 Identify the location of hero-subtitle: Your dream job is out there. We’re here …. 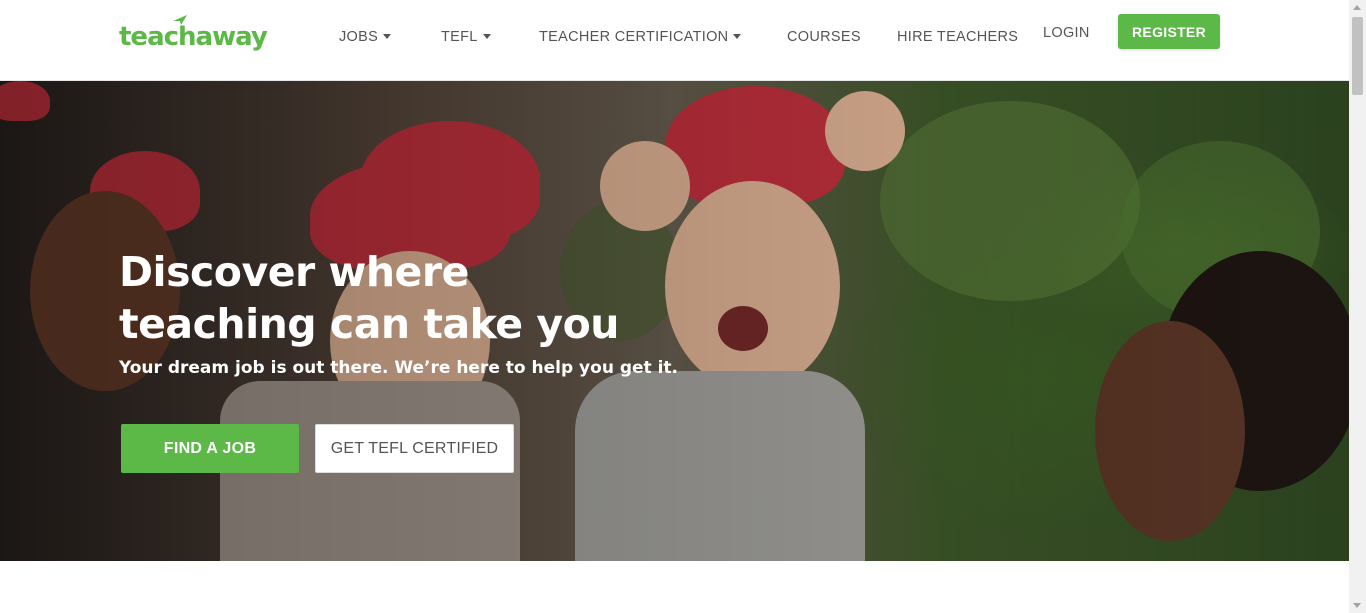
(398, 368).